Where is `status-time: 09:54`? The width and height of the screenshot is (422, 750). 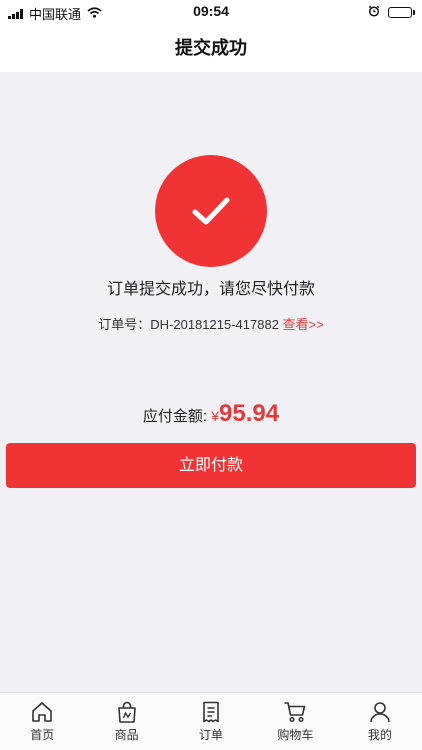 status-time: 09:54 is located at coordinates (211, 11).